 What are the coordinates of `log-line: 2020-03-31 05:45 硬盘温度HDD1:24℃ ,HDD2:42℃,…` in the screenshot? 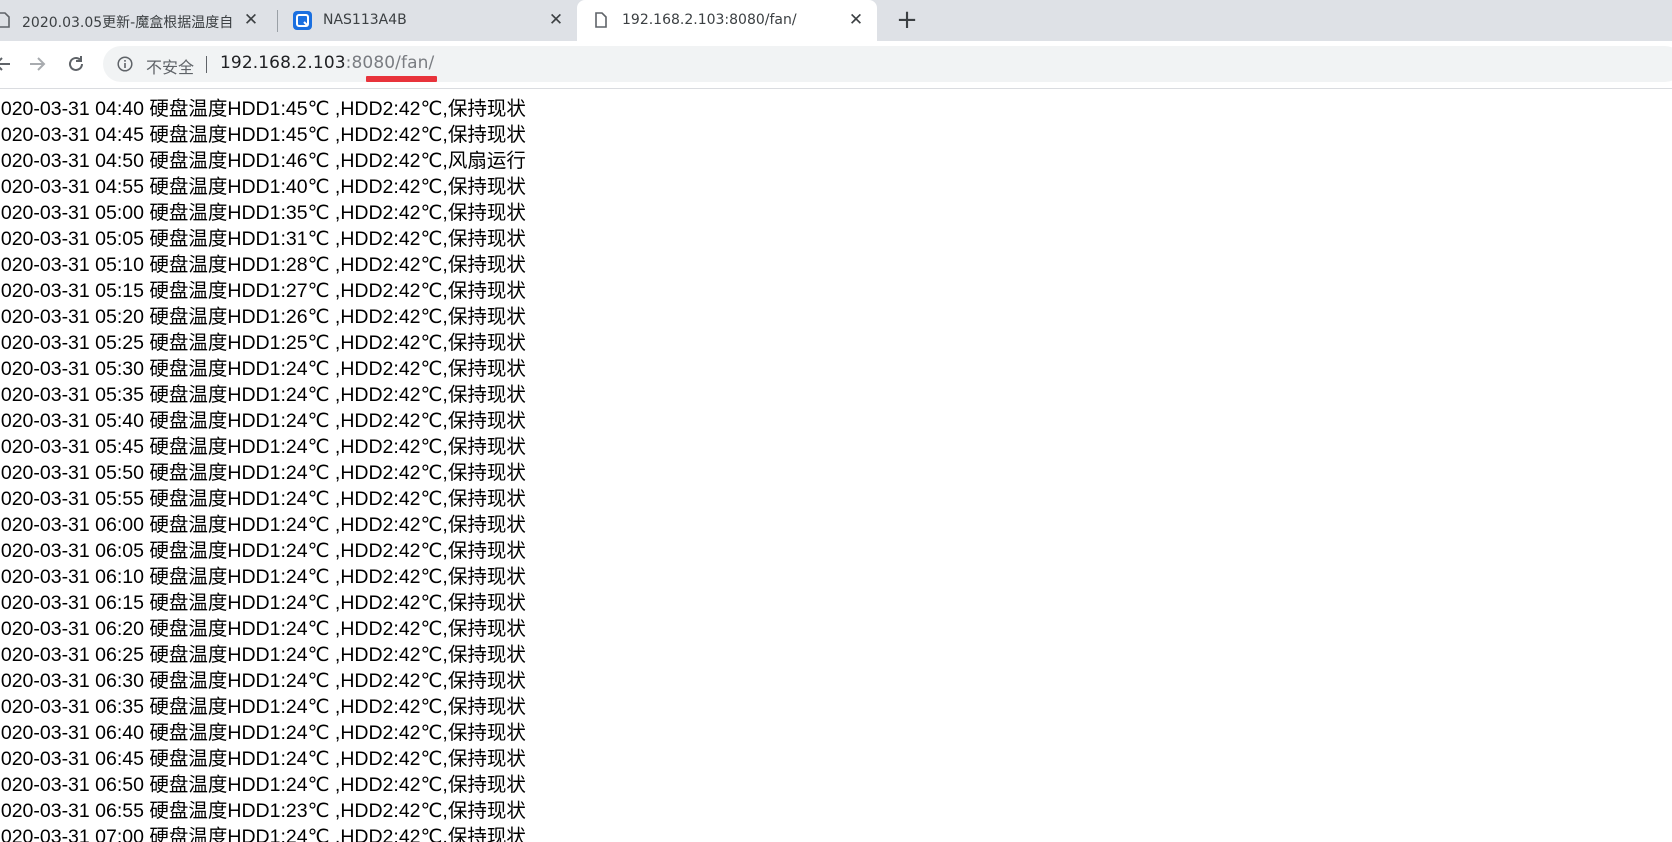 It's located at (263, 447).